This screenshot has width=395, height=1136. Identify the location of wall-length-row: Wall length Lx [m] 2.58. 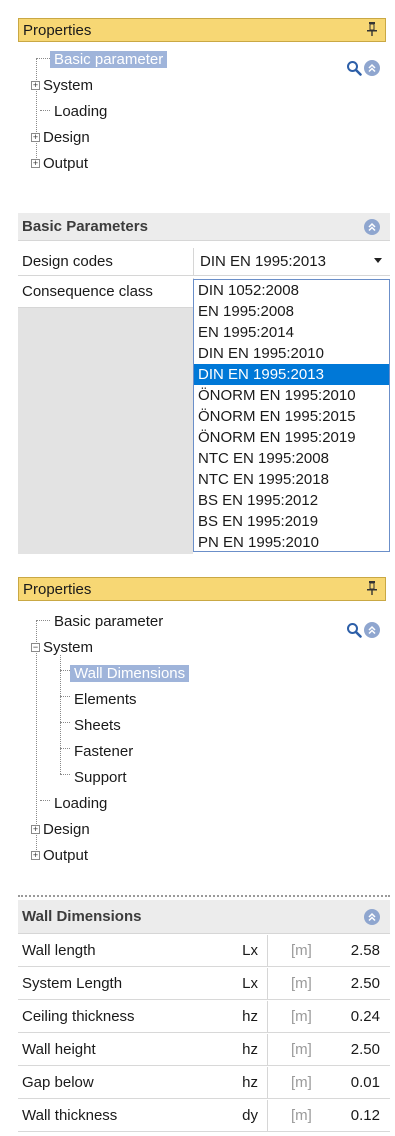
(204, 951).